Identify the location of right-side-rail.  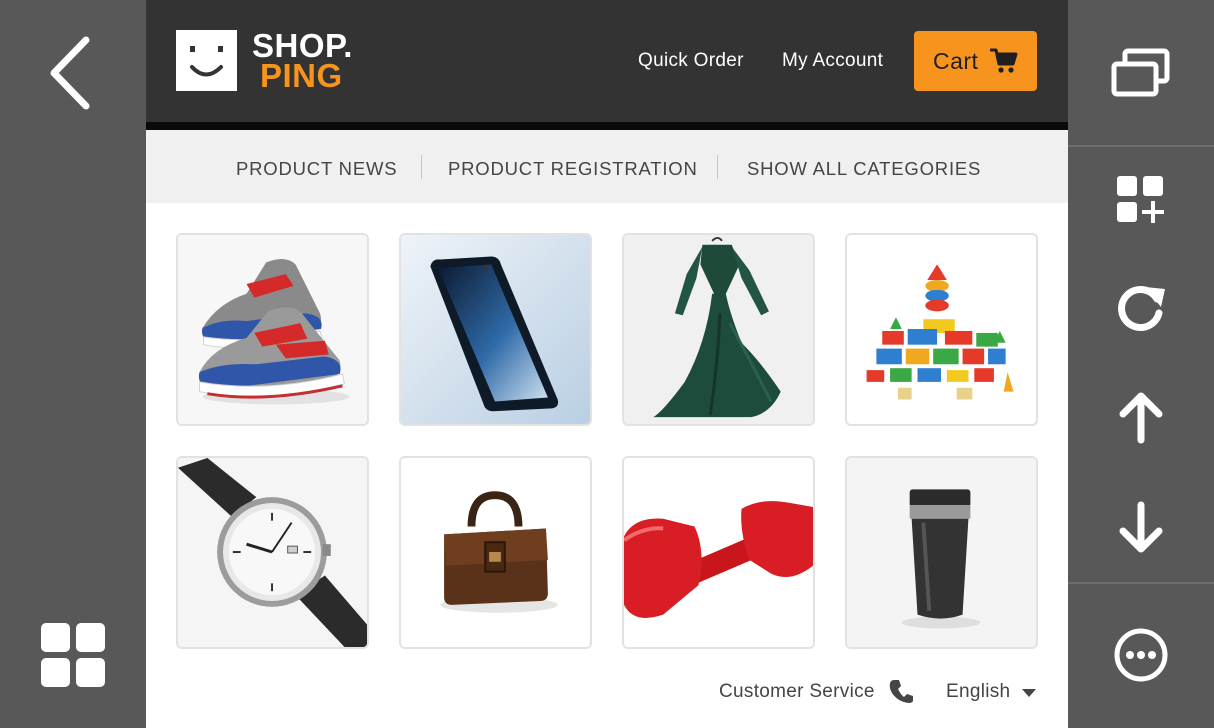
(1141, 364).